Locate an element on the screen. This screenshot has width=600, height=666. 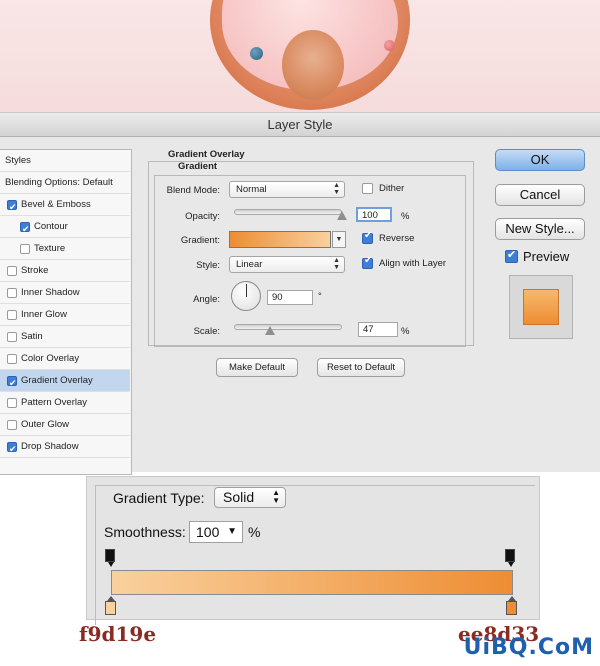
chevron-down-icon: ▼ is located at coordinates (232, 531).